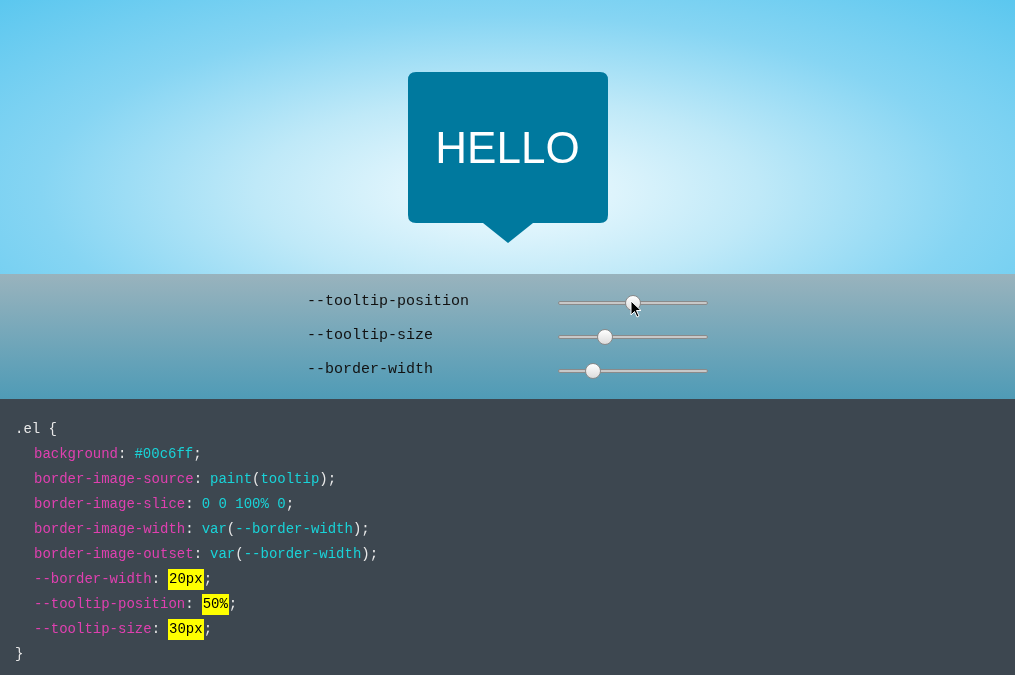 This screenshot has width=1015, height=675. Describe the element at coordinates (19, 654) in the screenshot. I see `punctuation: }` at that location.